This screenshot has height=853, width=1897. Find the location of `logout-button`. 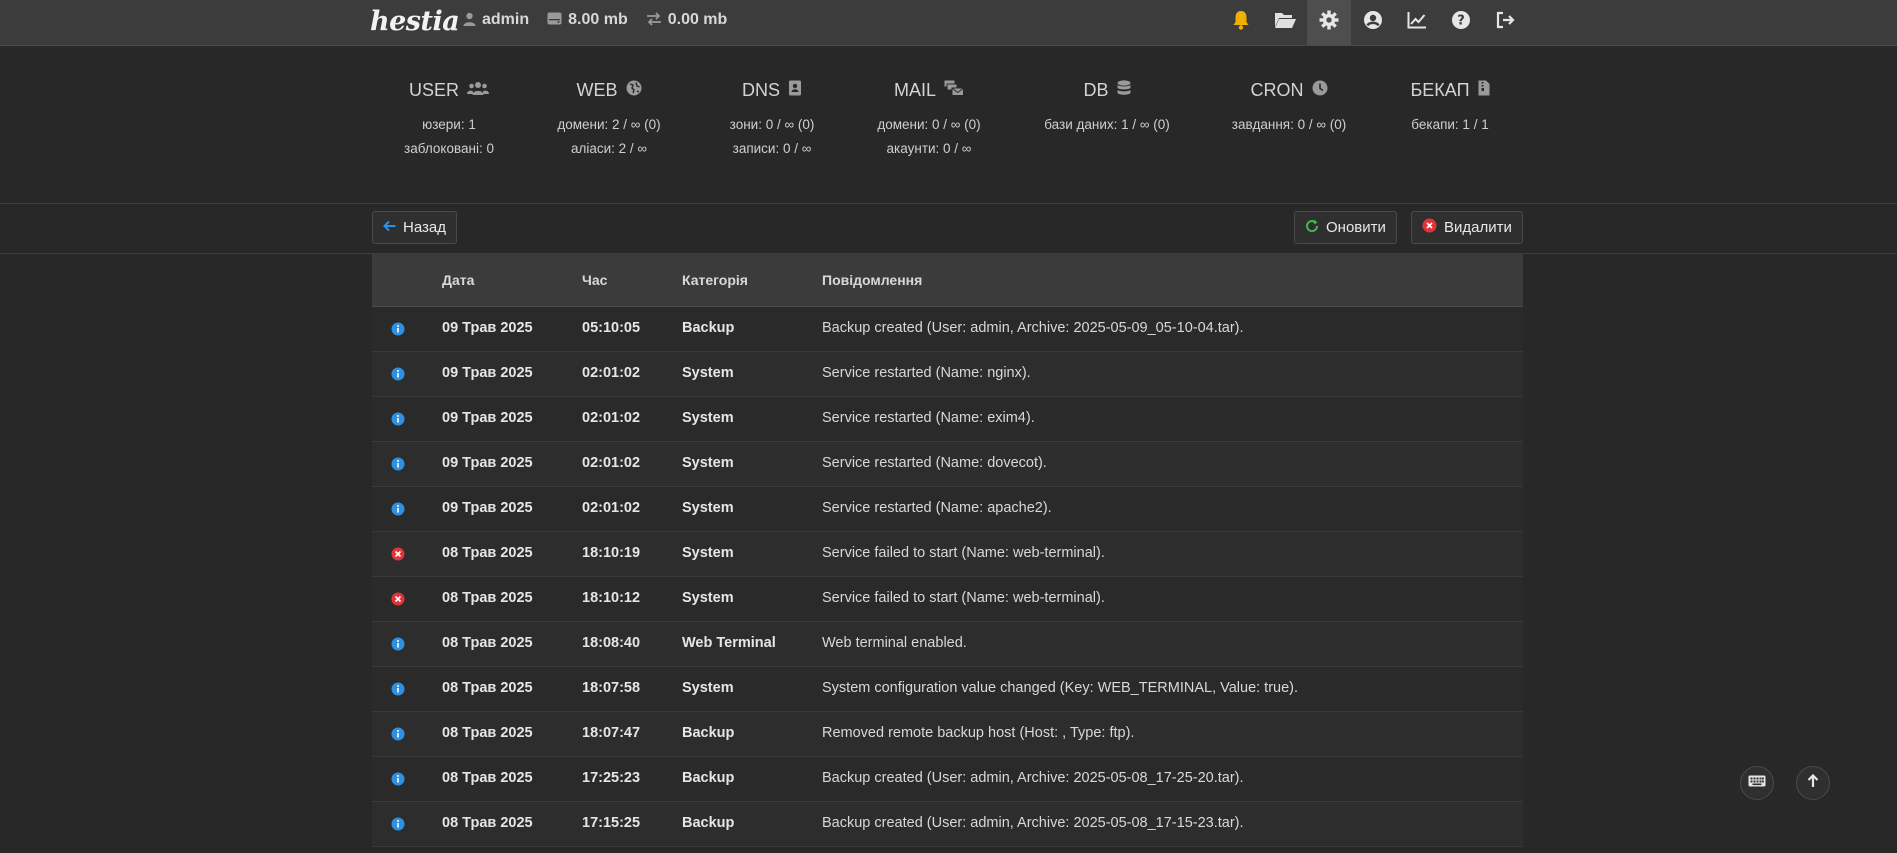

logout-button is located at coordinates (1505, 22).